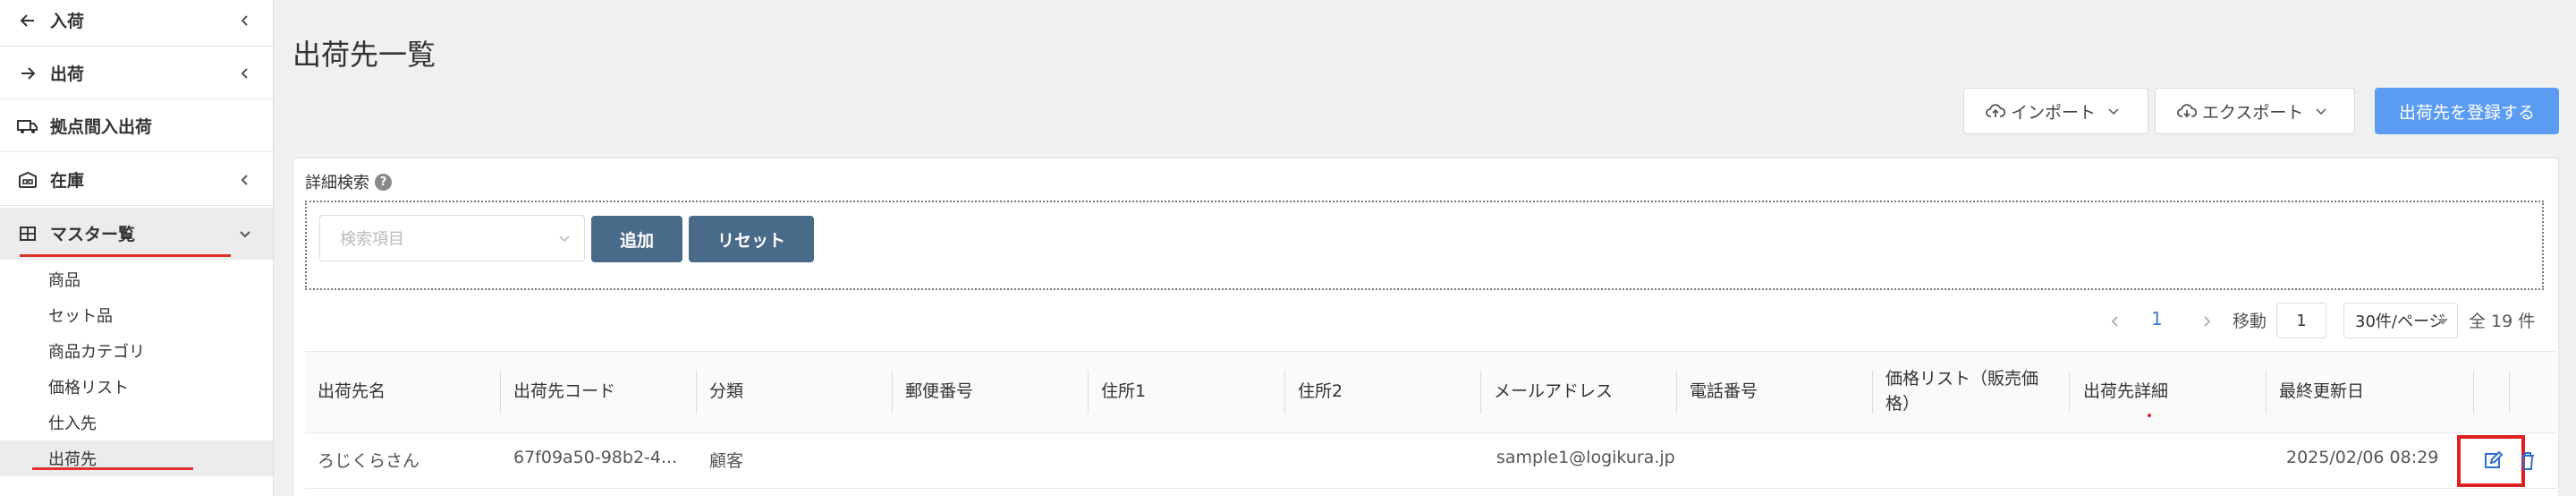 This screenshot has height=496, width=2576. What do you see at coordinates (136, 351) in the screenshot?
I see `sidebar-subitem-categories: 商品カテゴリ` at bounding box center [136, 351].